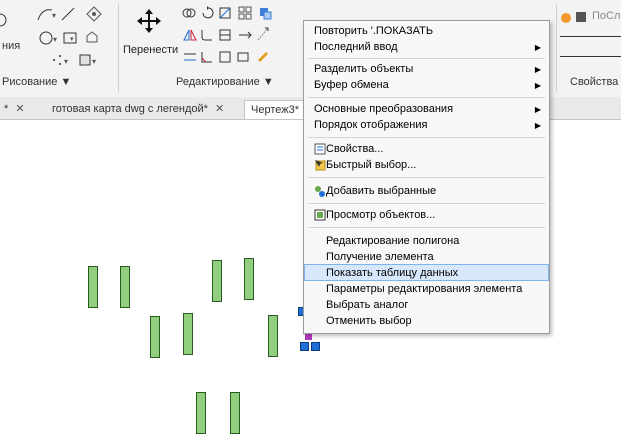  Describe the element at coordinates (371, 125) in the screenshot. I see `menu-item-label: Порядок отображения` at that location.